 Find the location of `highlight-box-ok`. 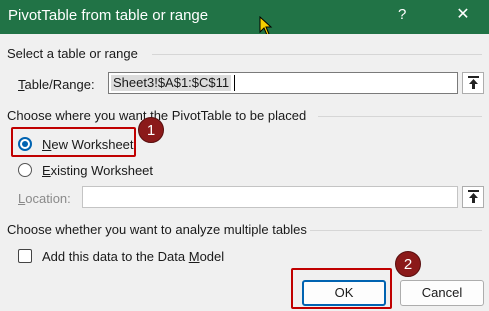

highlight-box-ok is located at coordinates (341, 288).